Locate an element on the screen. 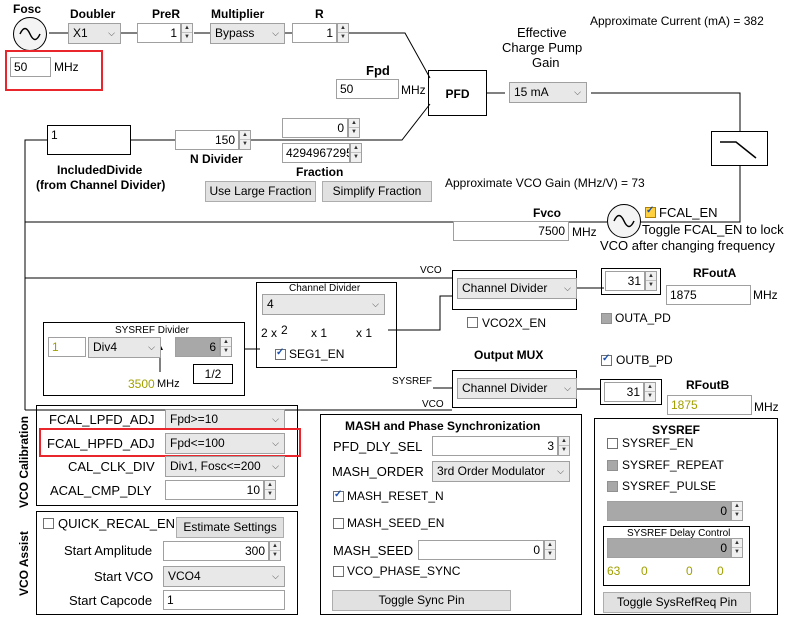  fvco-input: 7500 is located at coordinates (511, 231).